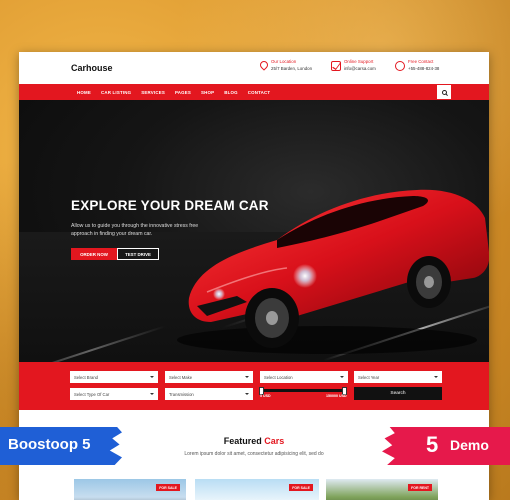 The height and width of the screenshot is (500, 510). I want to click on mail-icon, so click(336, 66).